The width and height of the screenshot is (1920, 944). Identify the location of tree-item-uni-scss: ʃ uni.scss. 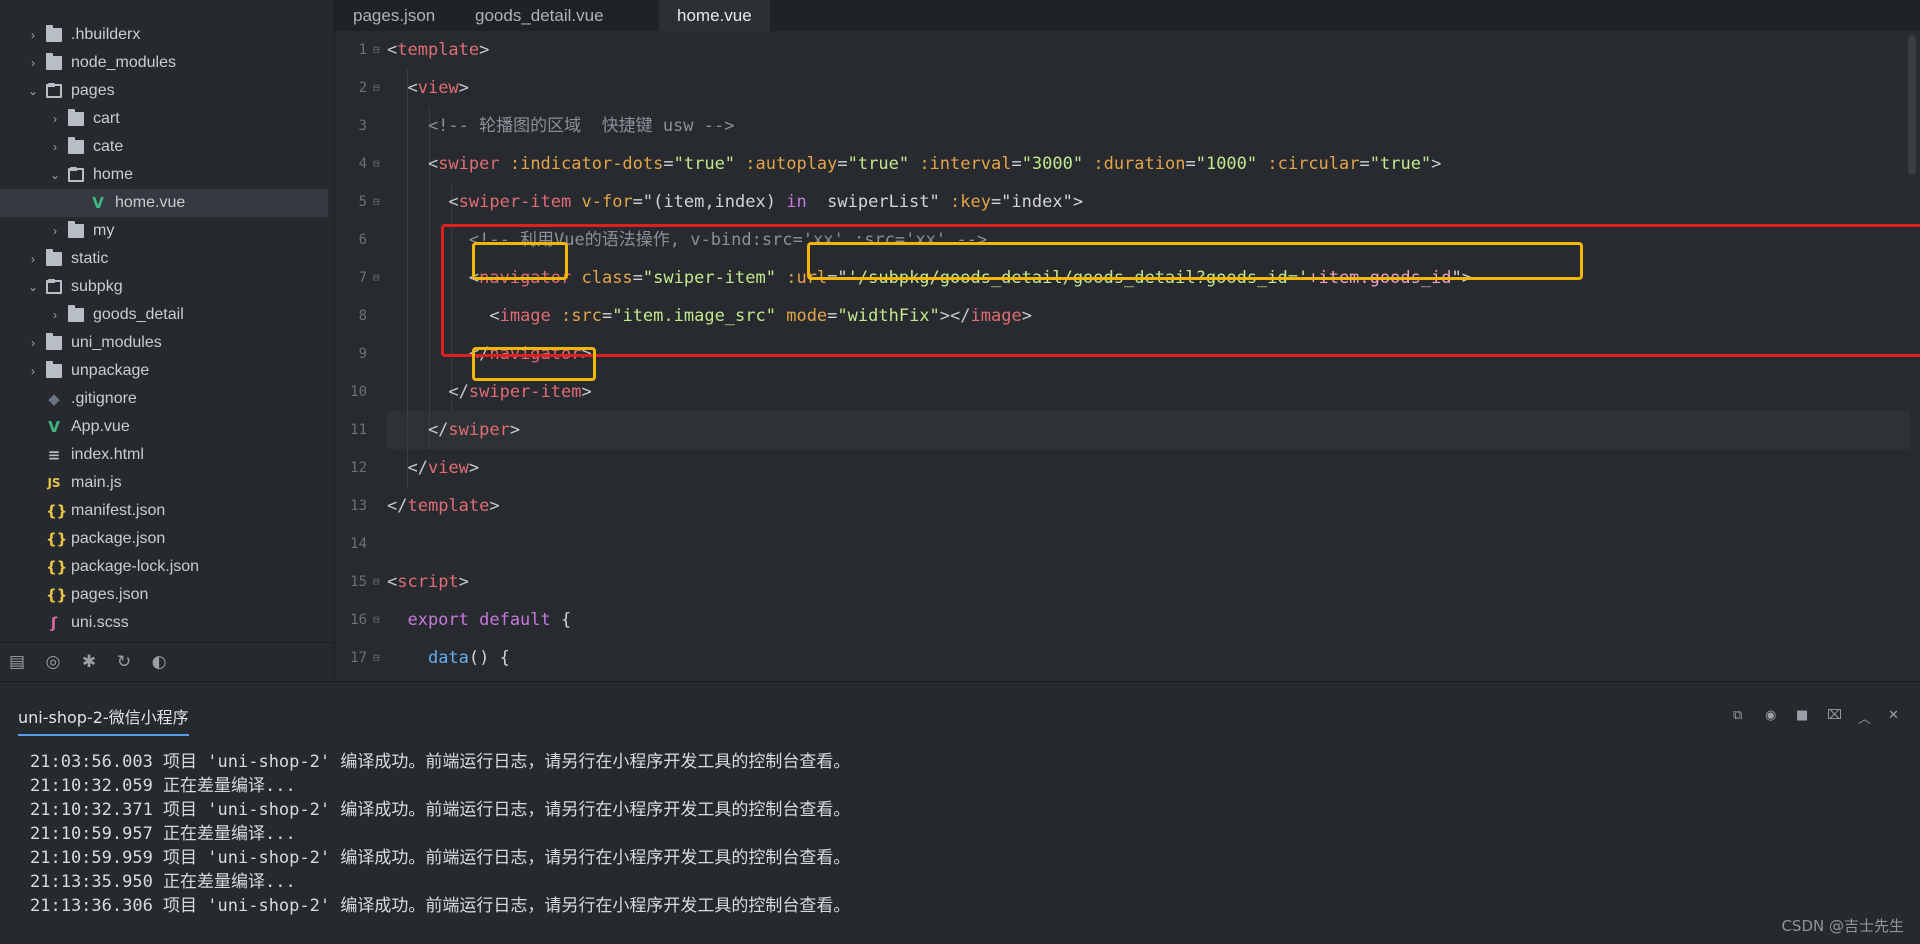
(164, 623).